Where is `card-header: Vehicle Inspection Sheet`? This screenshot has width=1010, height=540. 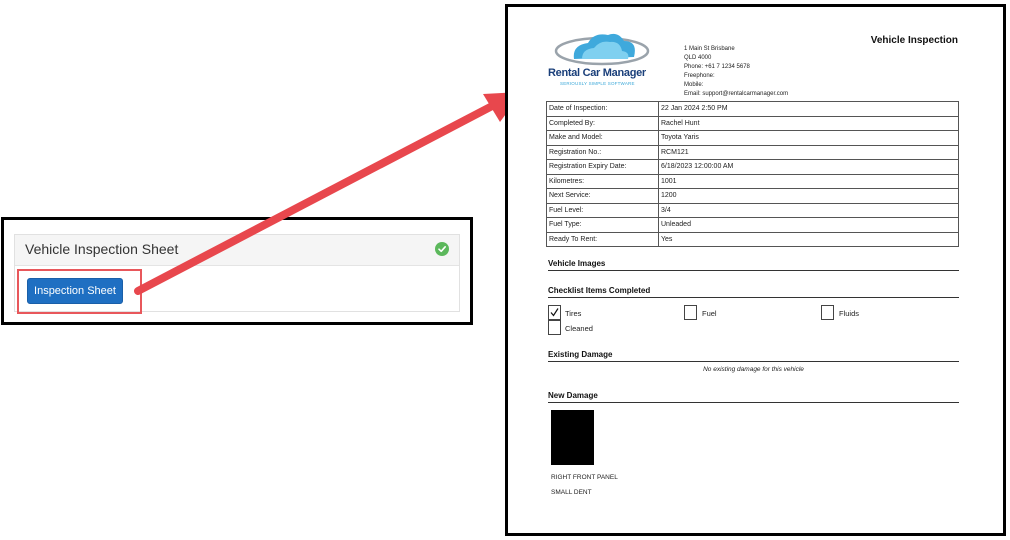
card-header: Vehicle Inspection Sheet is located at coordinates (237, 250).